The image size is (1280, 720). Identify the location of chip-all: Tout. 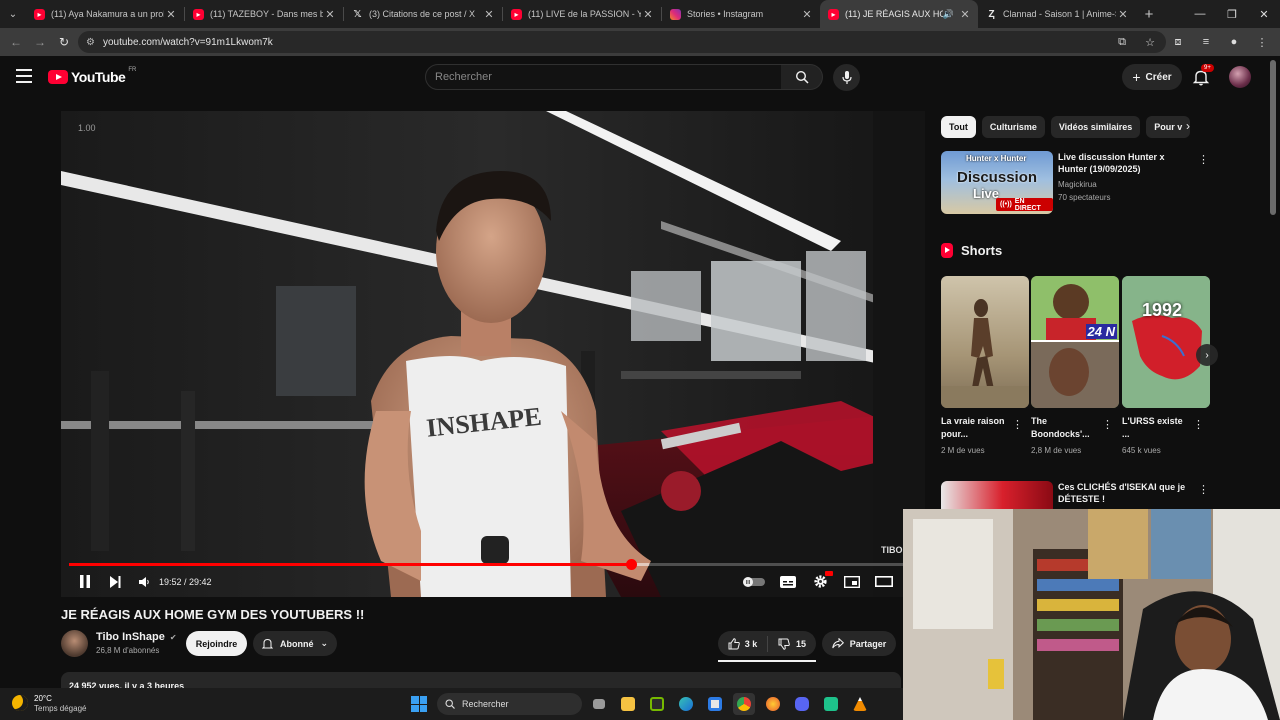
(958, 127).